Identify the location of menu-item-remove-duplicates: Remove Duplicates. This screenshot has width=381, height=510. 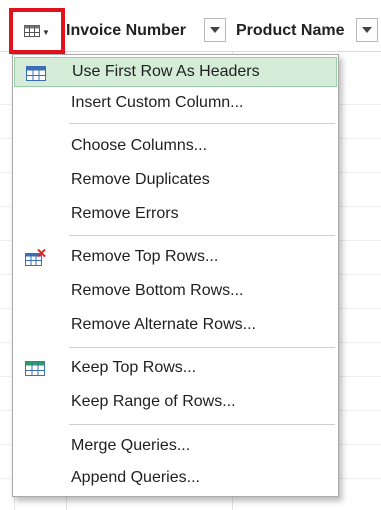
(175, 180).